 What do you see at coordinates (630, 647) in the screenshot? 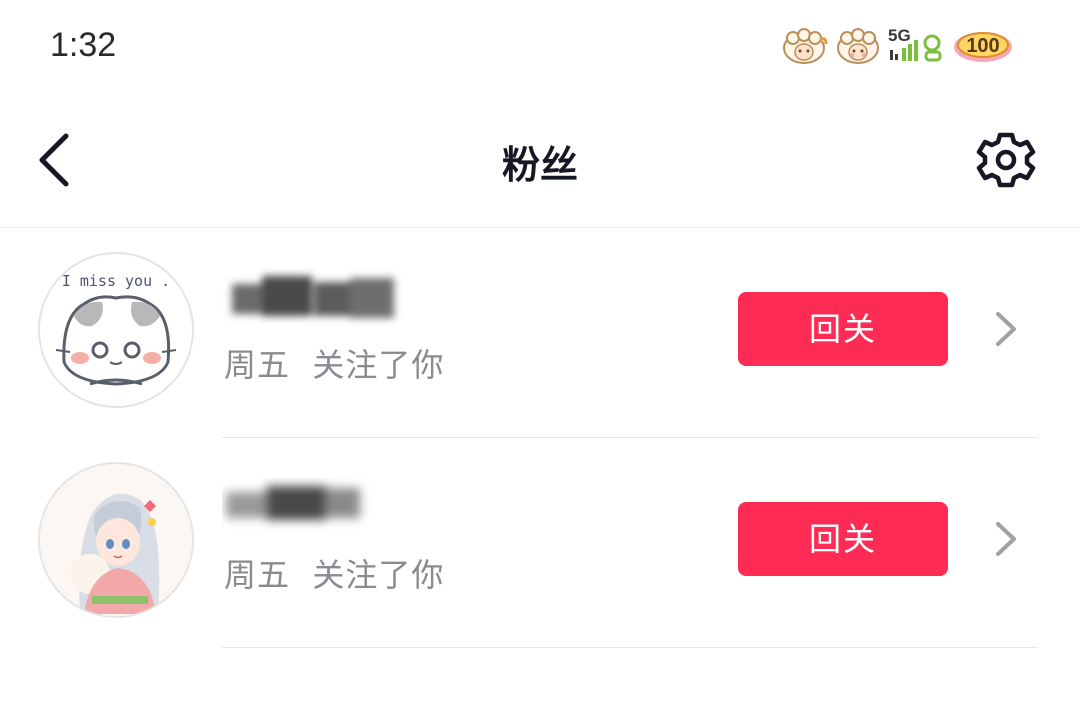
I see `divider` at bounding box center [630, 647].